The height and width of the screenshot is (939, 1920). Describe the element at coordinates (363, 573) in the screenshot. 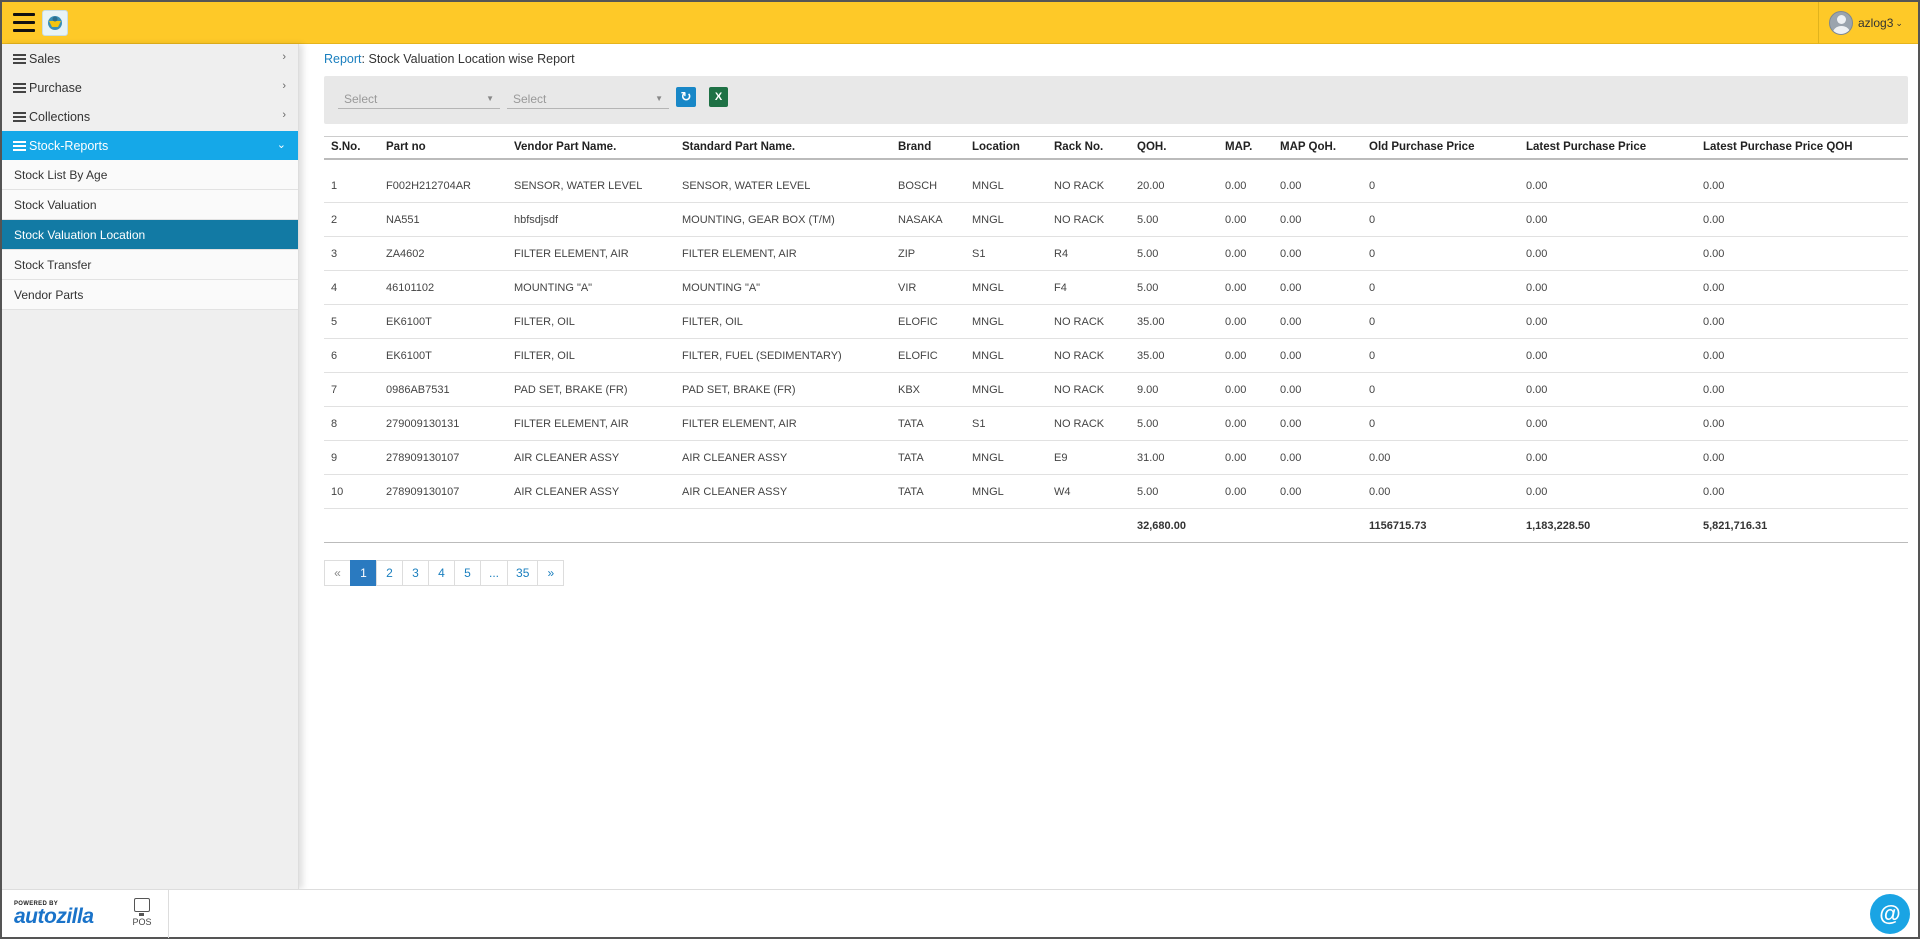

I see `pagination-page: 1` at that location.